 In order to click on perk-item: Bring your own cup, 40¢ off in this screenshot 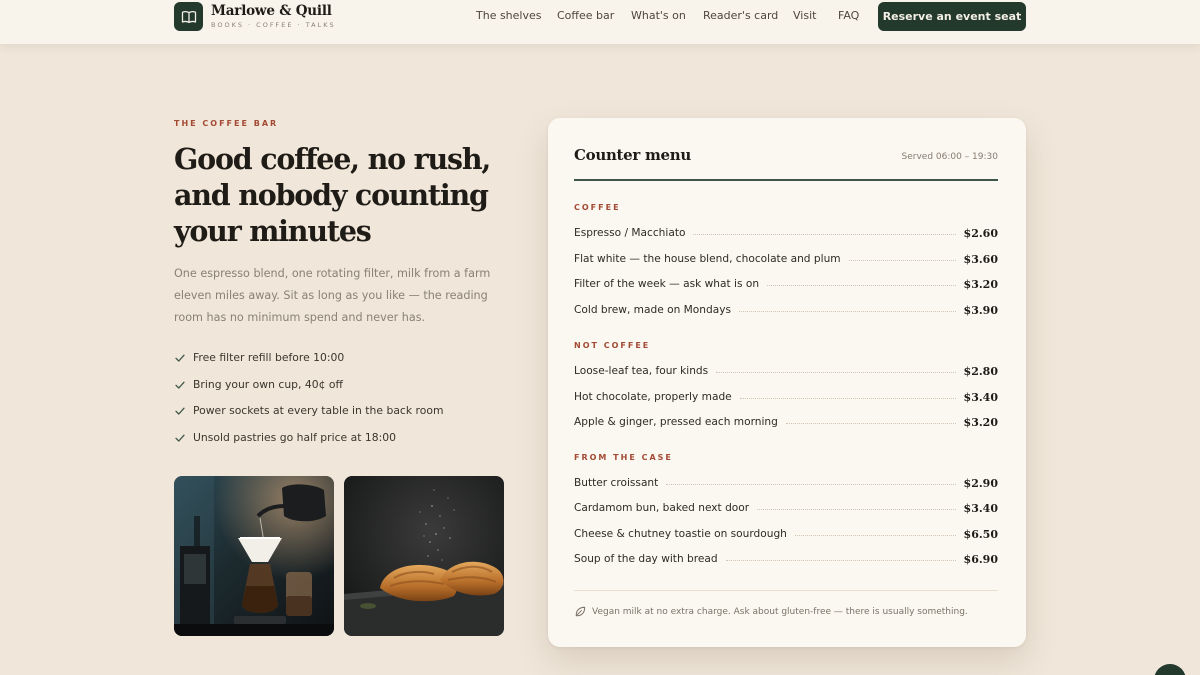, I will do `click(308, 390)`.